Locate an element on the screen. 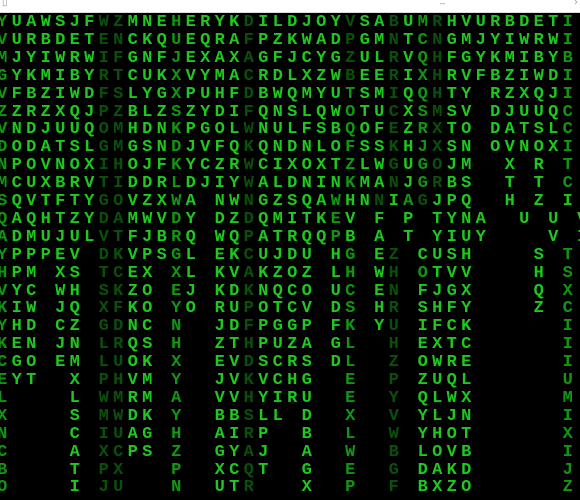  matrix-glyph: N is located at coordinates (176, 488).